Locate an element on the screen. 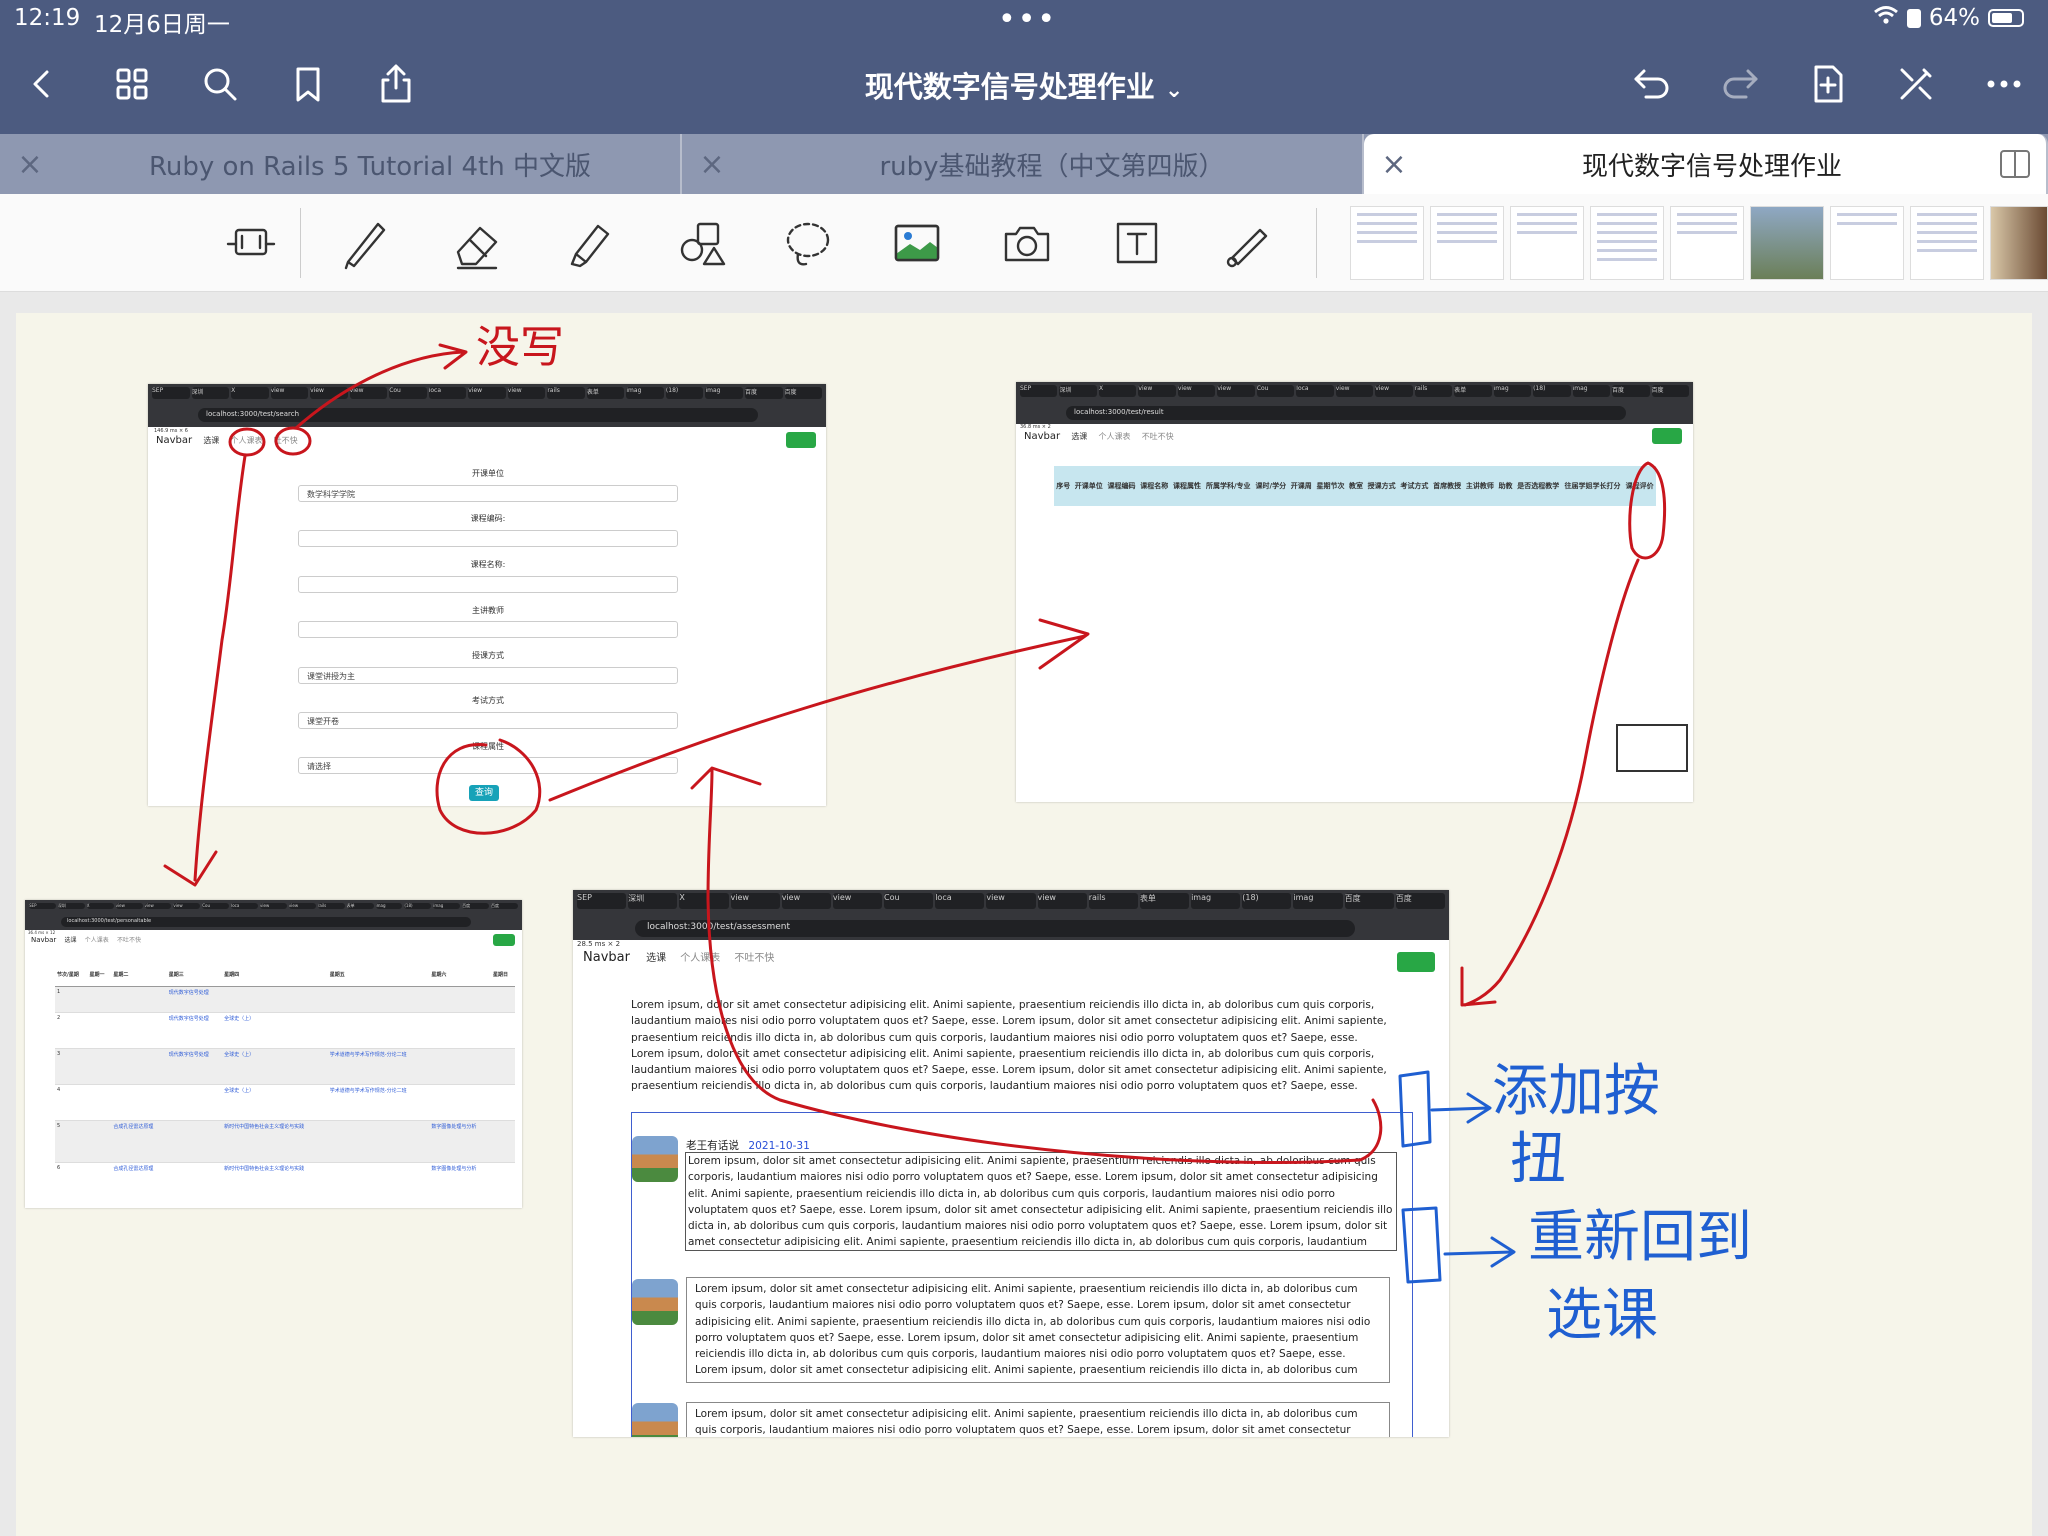  address-bar: localhost:3000/test/search is located at coordinates (478, 415).